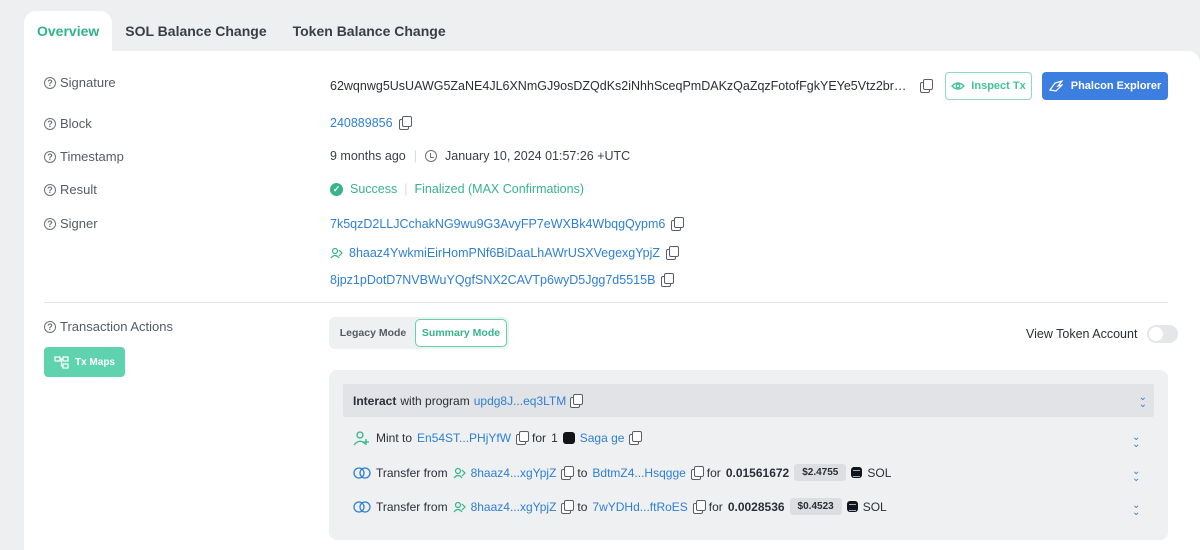 The image size is (1200, 550). I want to click on signature-label-row: ? Signature, so click(80, 82).